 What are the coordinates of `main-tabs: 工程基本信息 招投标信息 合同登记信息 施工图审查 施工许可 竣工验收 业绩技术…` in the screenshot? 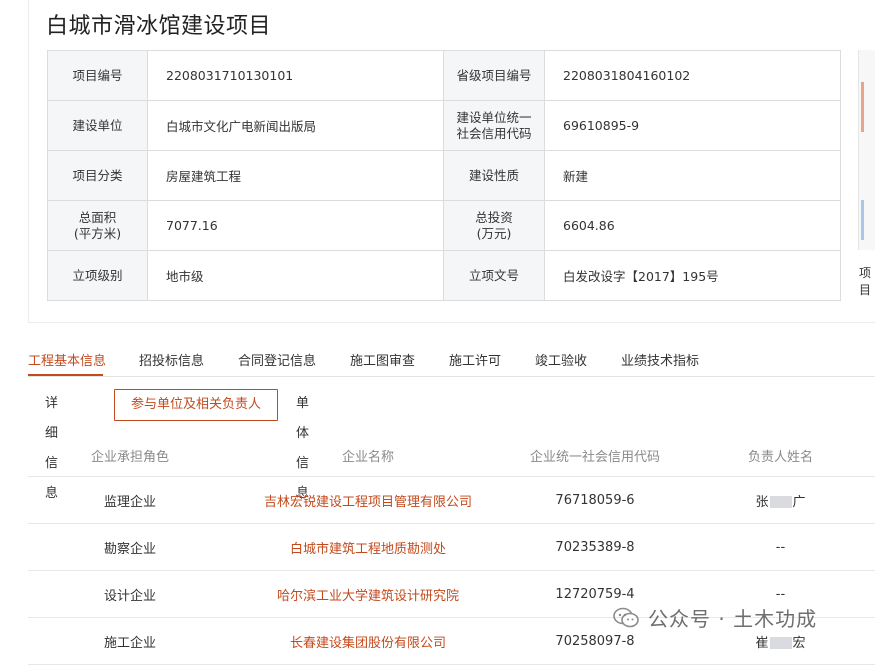 It's located at (451, 358).